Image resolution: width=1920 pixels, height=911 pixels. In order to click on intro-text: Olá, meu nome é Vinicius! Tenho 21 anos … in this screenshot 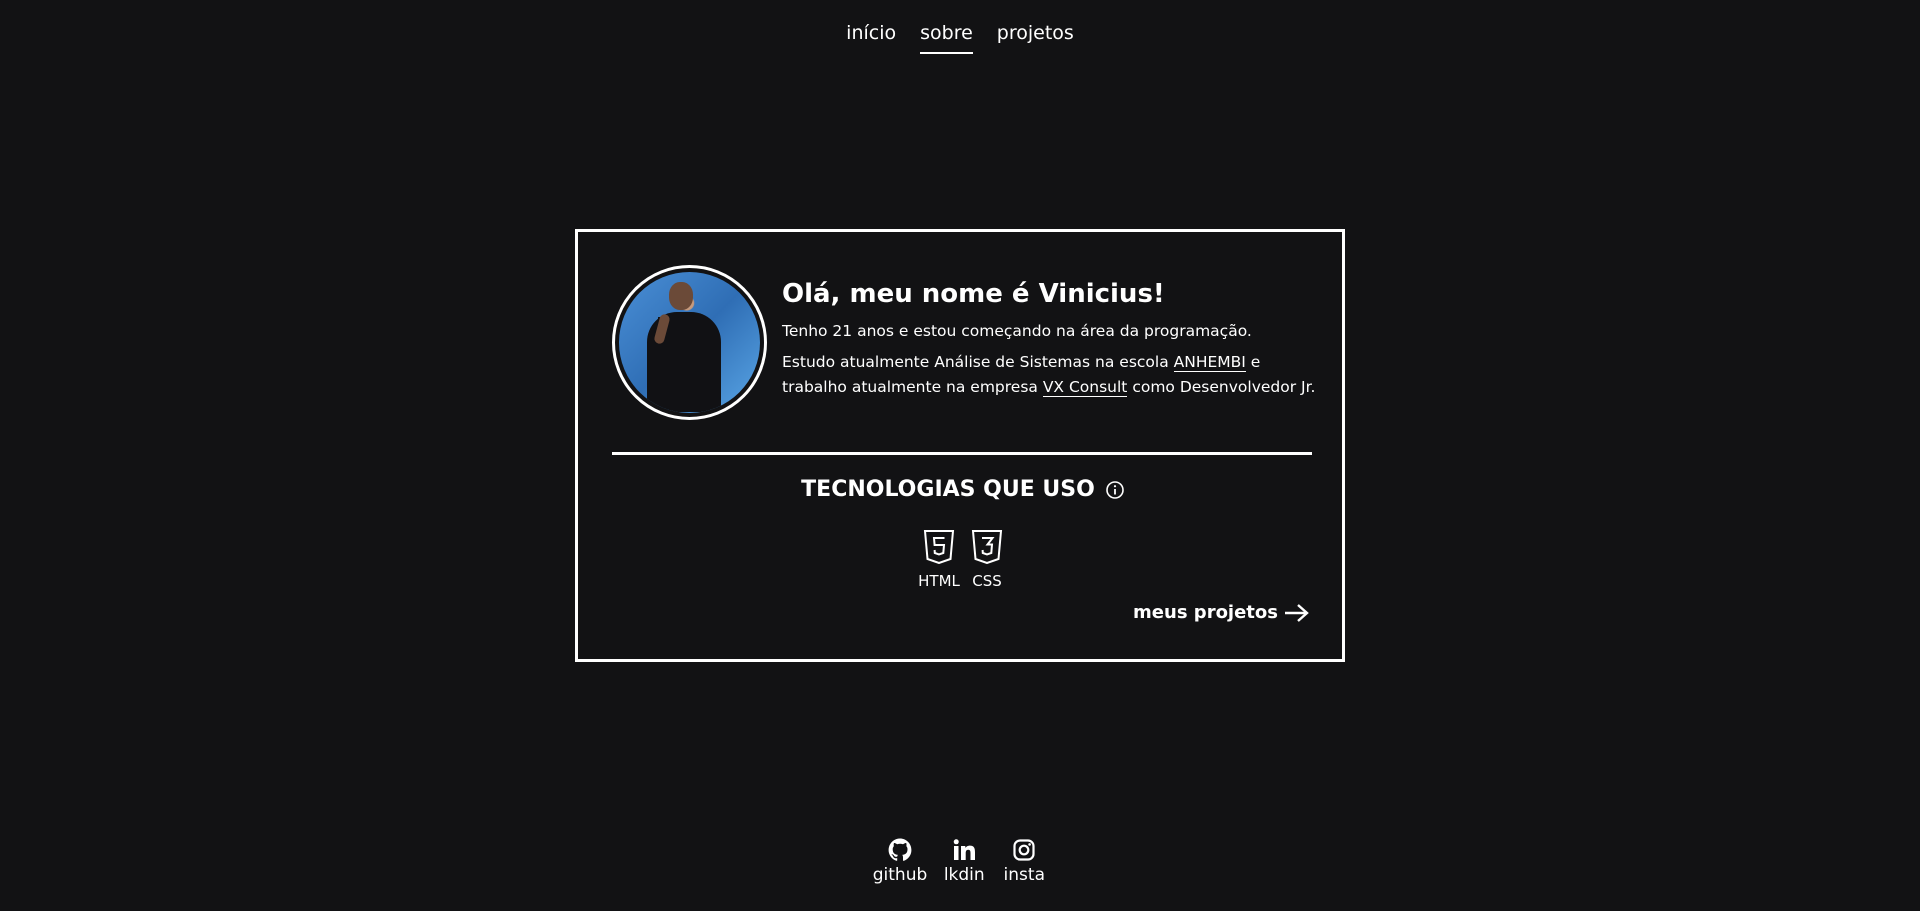, I will do `click(1052, 343)`.